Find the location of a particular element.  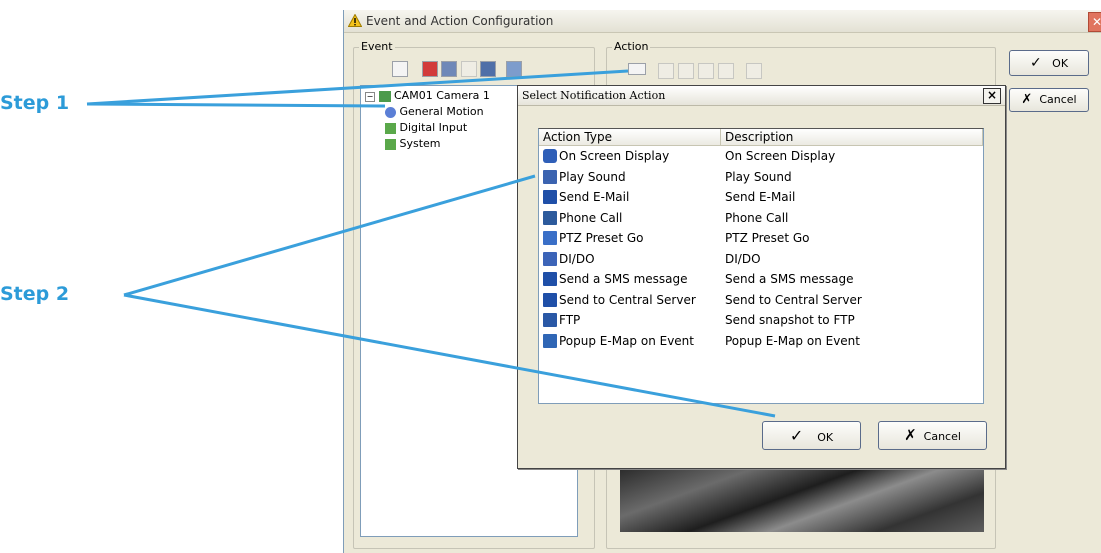

step1-line-a is located at coordinates (357, 87).